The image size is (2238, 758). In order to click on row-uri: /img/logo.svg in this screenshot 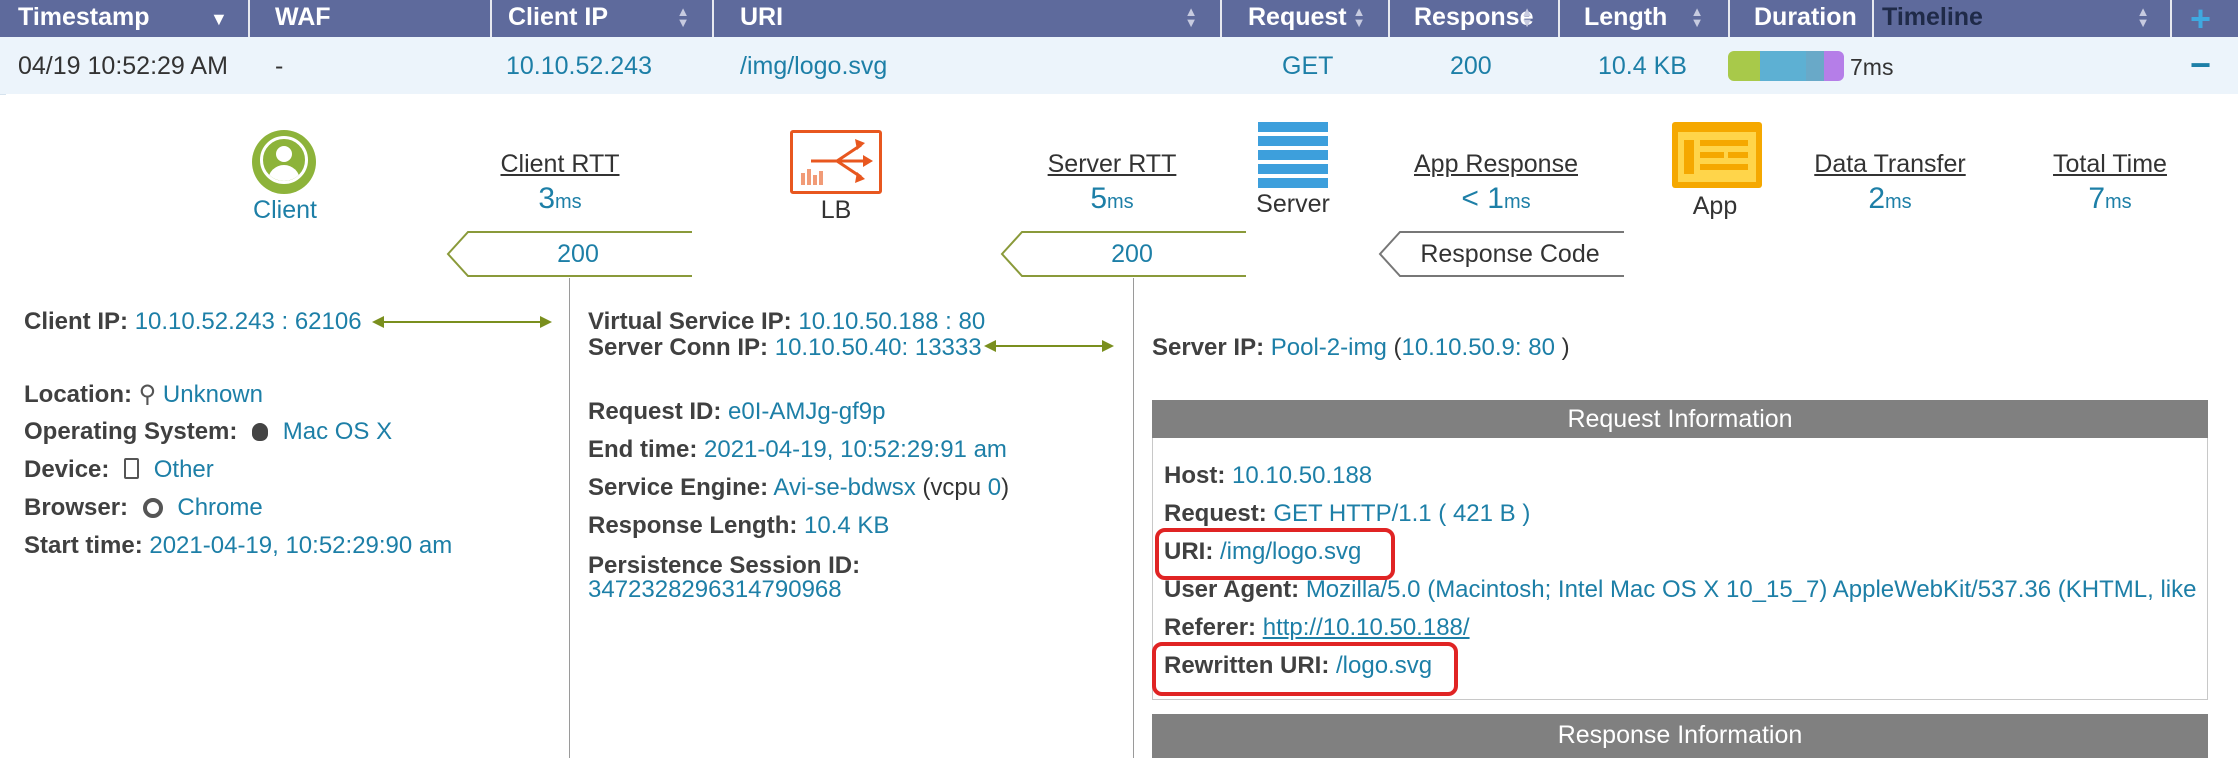, I will do `click(813, 66)`.